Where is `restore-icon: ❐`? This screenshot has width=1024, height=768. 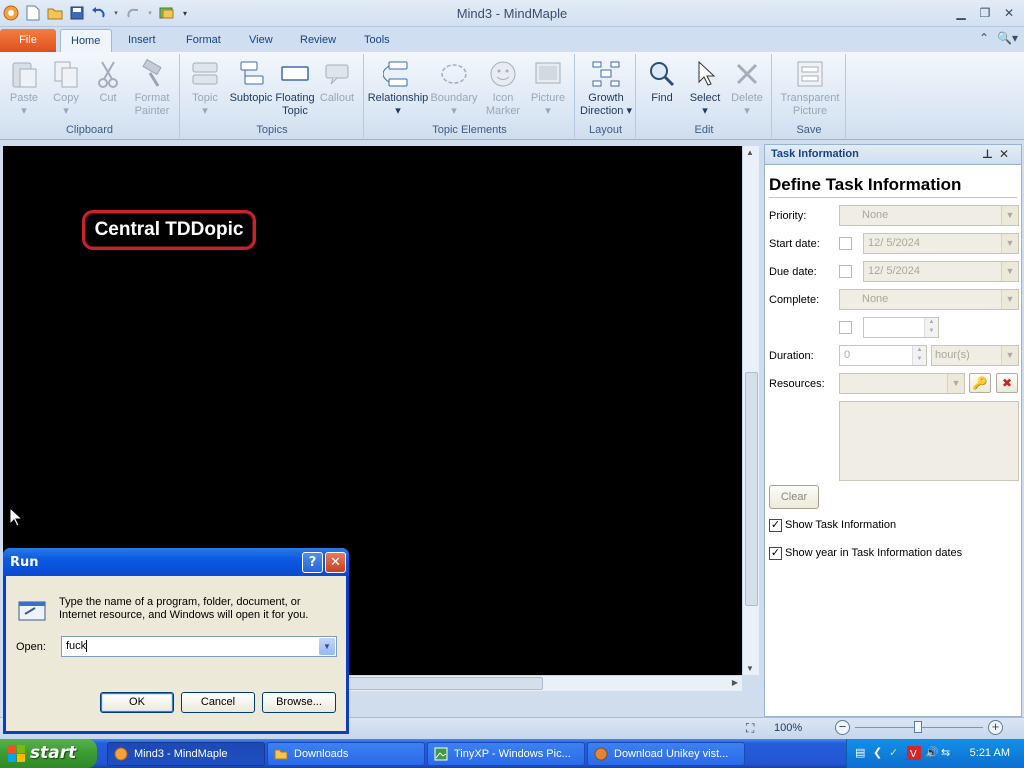 restore-icon: ❐ is located at coordinates (985, 13).